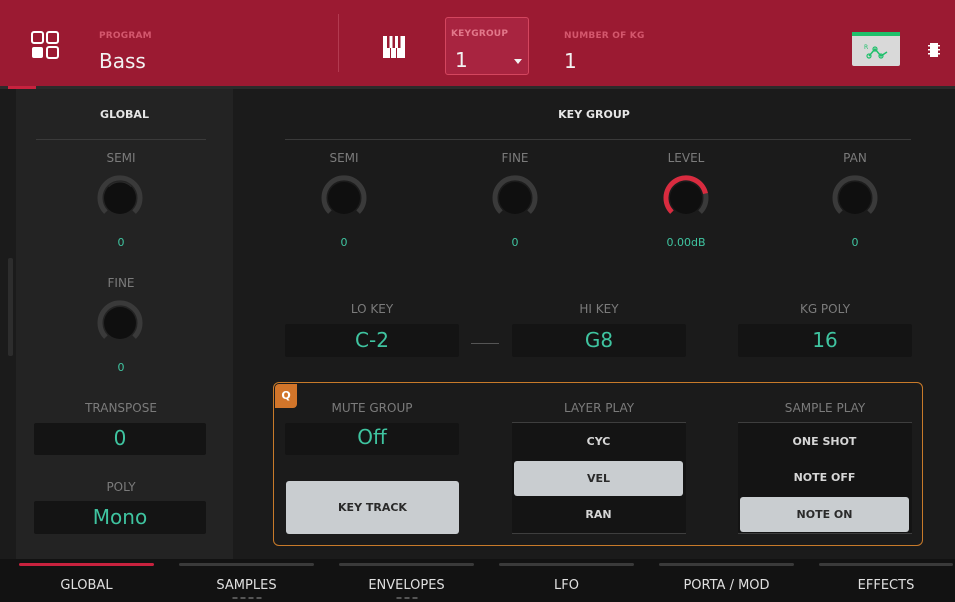  I want to click on transpose-field: 0, so click(120, 439).